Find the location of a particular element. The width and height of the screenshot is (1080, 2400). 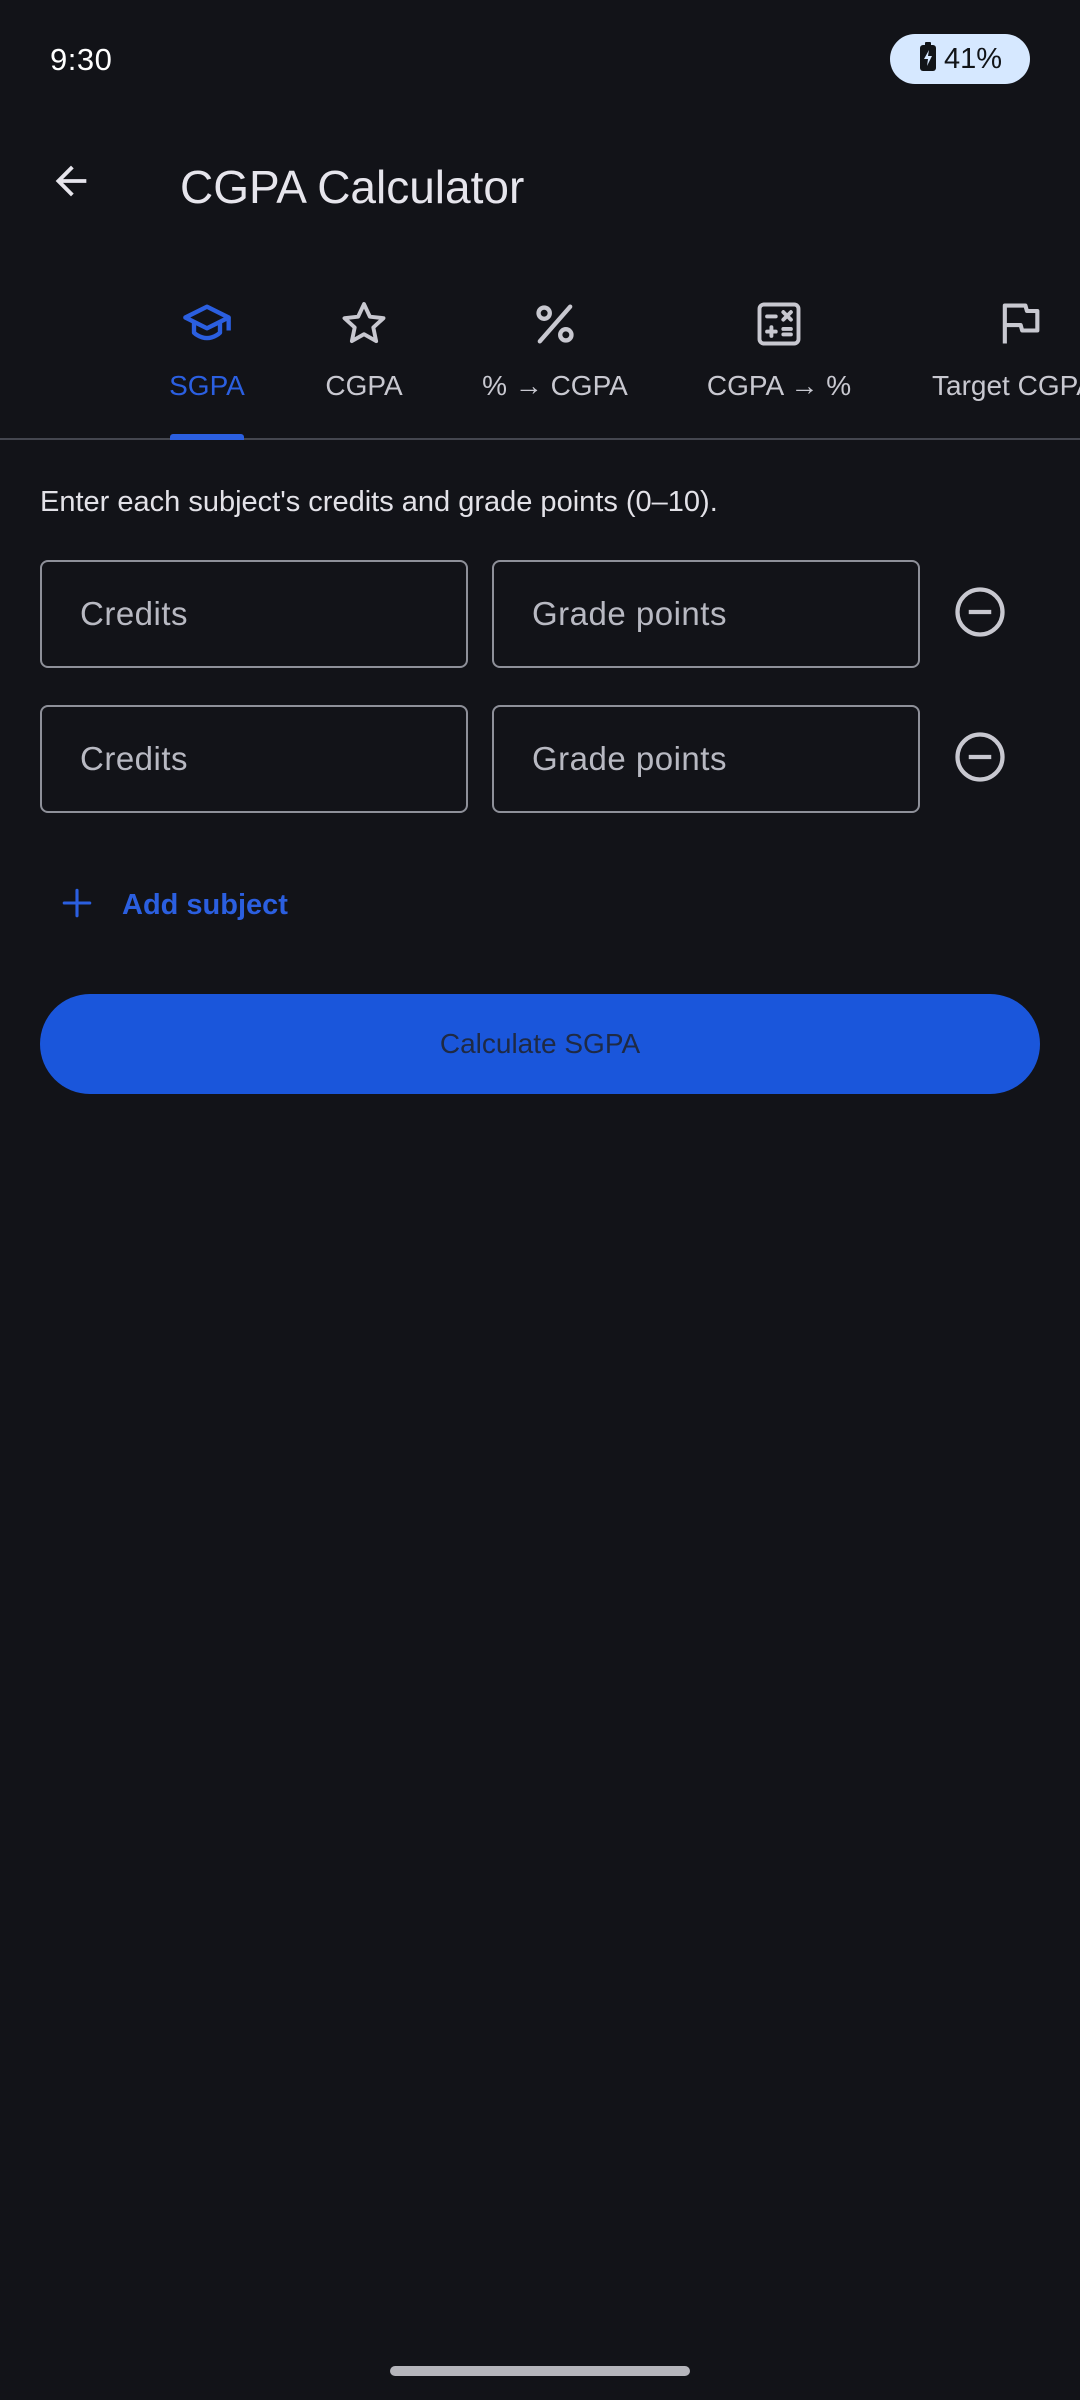

plus-icon is located at coordinates (77, 905).